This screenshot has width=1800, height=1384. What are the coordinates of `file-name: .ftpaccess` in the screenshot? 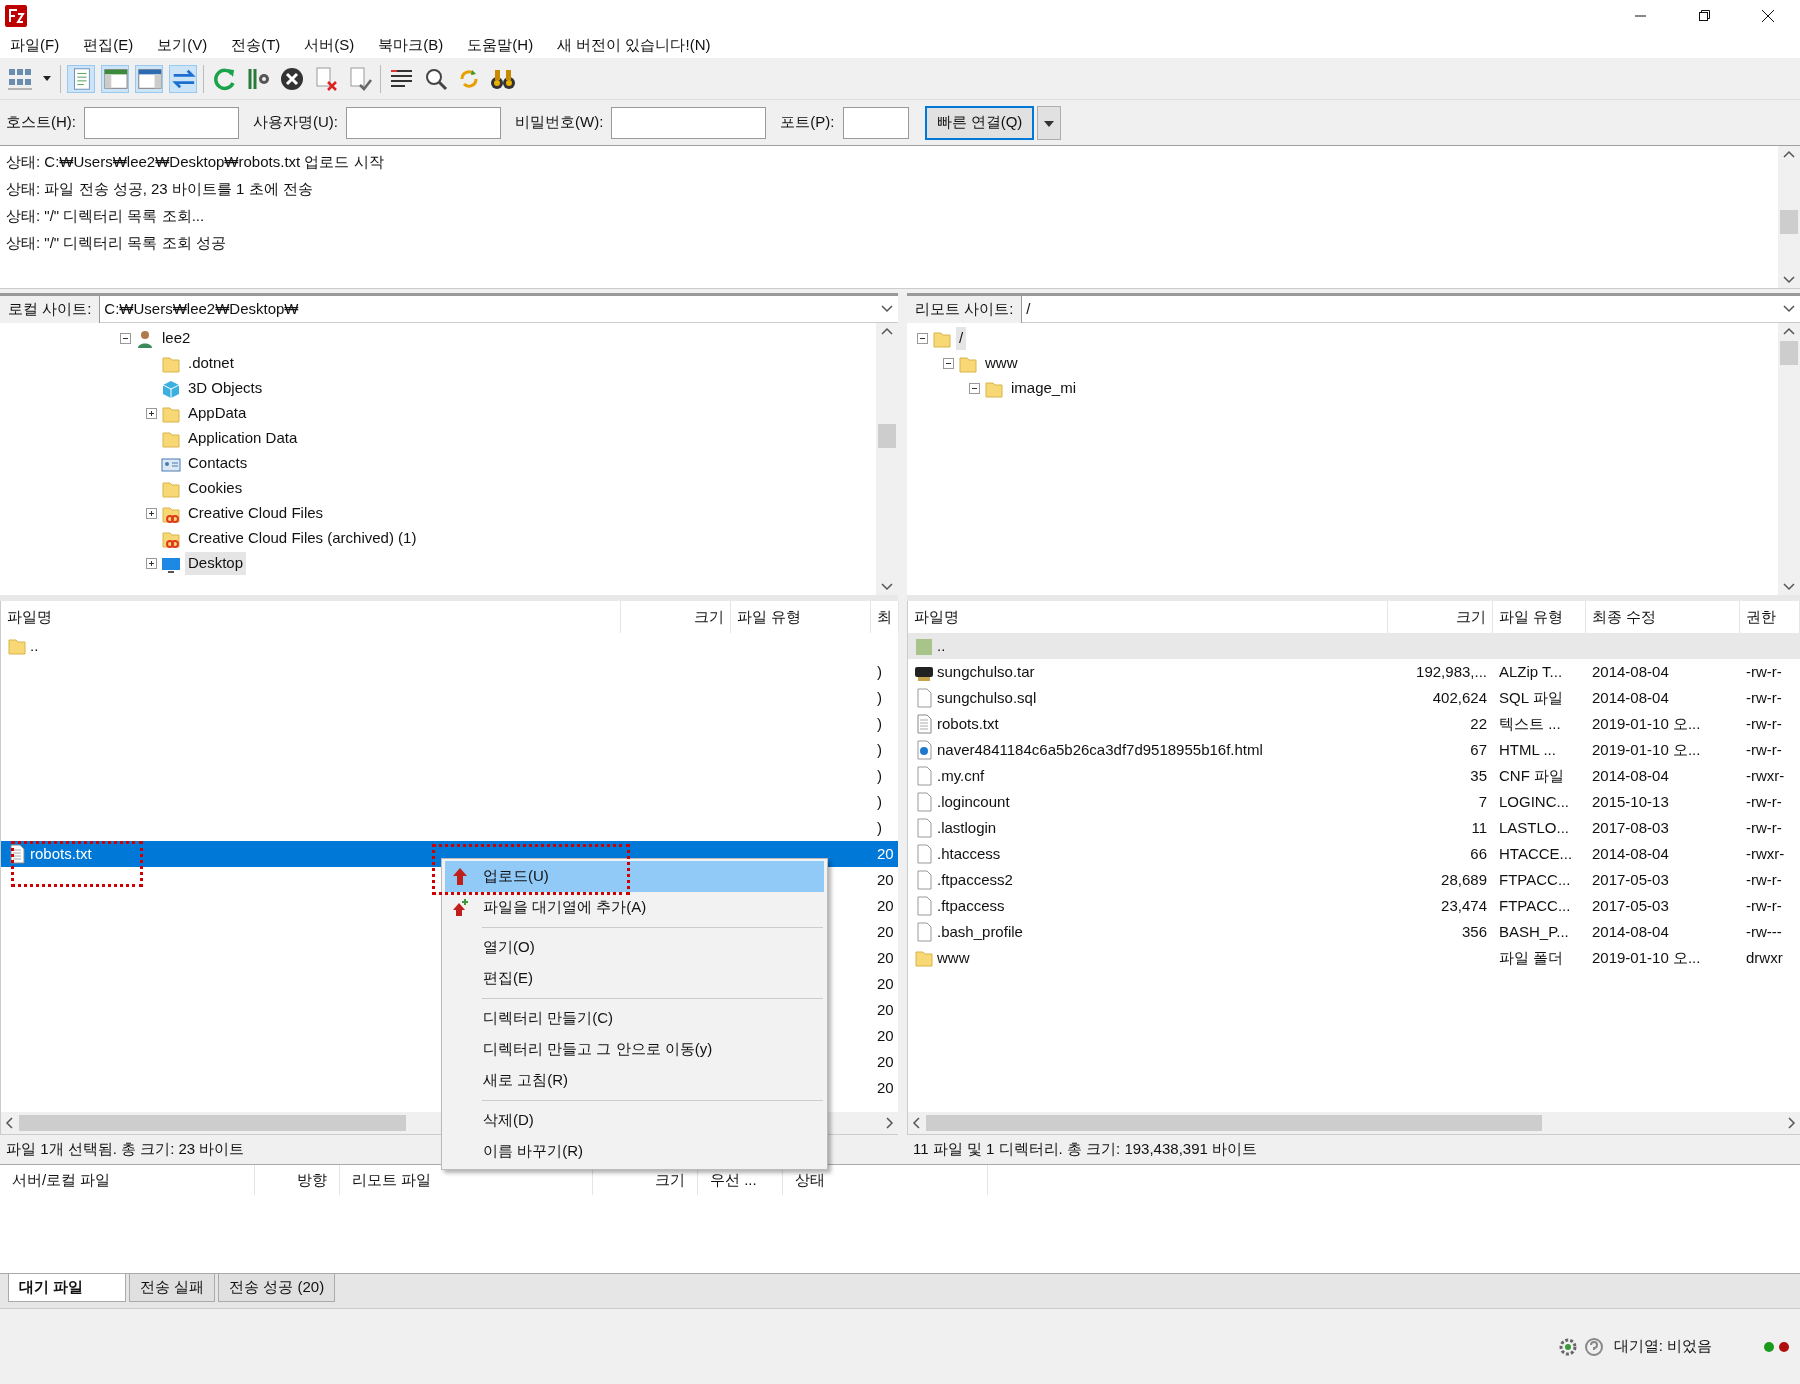 It's located at (971, 905).